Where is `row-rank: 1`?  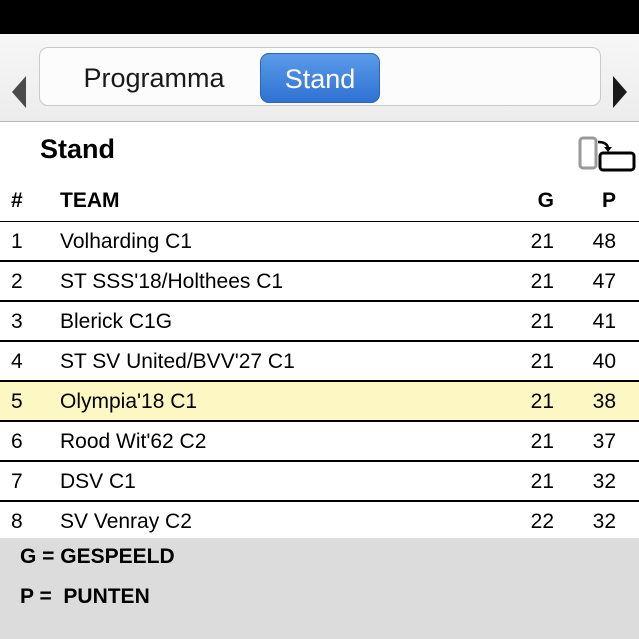 row-rank: 1 is located at coordinates (17, 241).